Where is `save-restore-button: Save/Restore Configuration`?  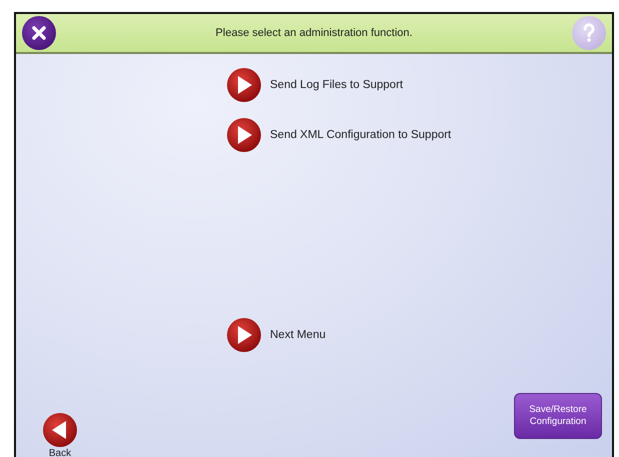
save-restore-button: Save/Restore Configuration is located at coordinates (558, 416).